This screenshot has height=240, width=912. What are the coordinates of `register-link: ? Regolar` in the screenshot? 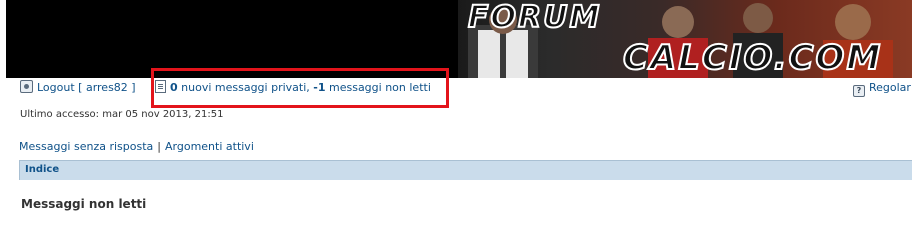 It's located at (882, 88).